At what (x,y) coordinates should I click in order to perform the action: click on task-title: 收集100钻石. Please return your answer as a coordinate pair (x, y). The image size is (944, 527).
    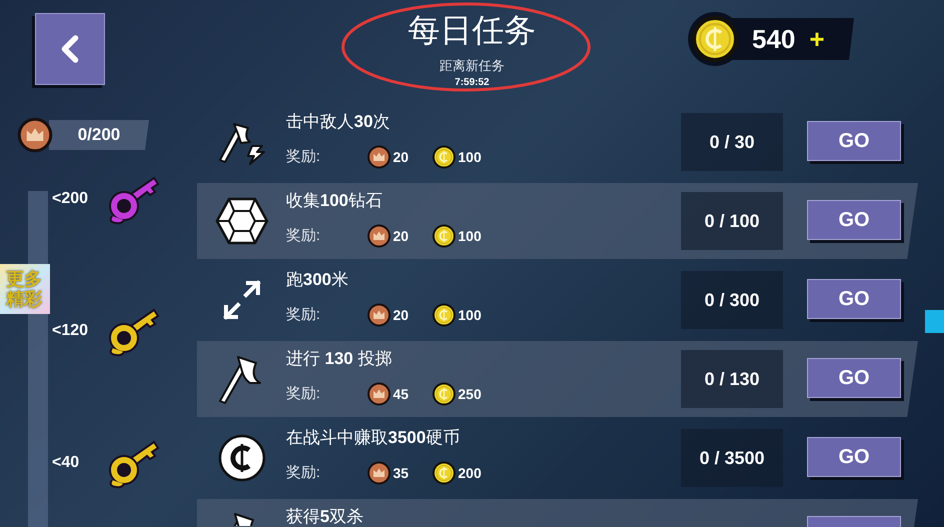
    Looking at the image, I should click on (335, 201).